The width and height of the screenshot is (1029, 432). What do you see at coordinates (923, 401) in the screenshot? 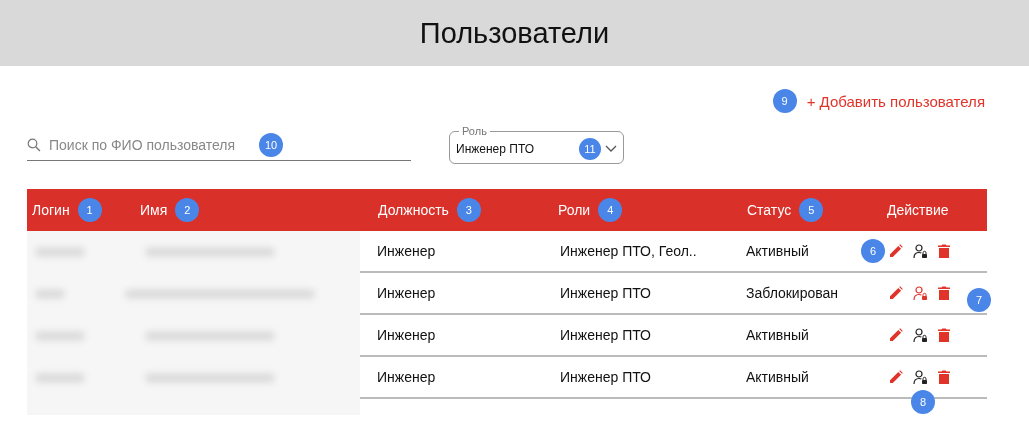
I see `annotation-marker: 8` at bounding box center [923, 401].